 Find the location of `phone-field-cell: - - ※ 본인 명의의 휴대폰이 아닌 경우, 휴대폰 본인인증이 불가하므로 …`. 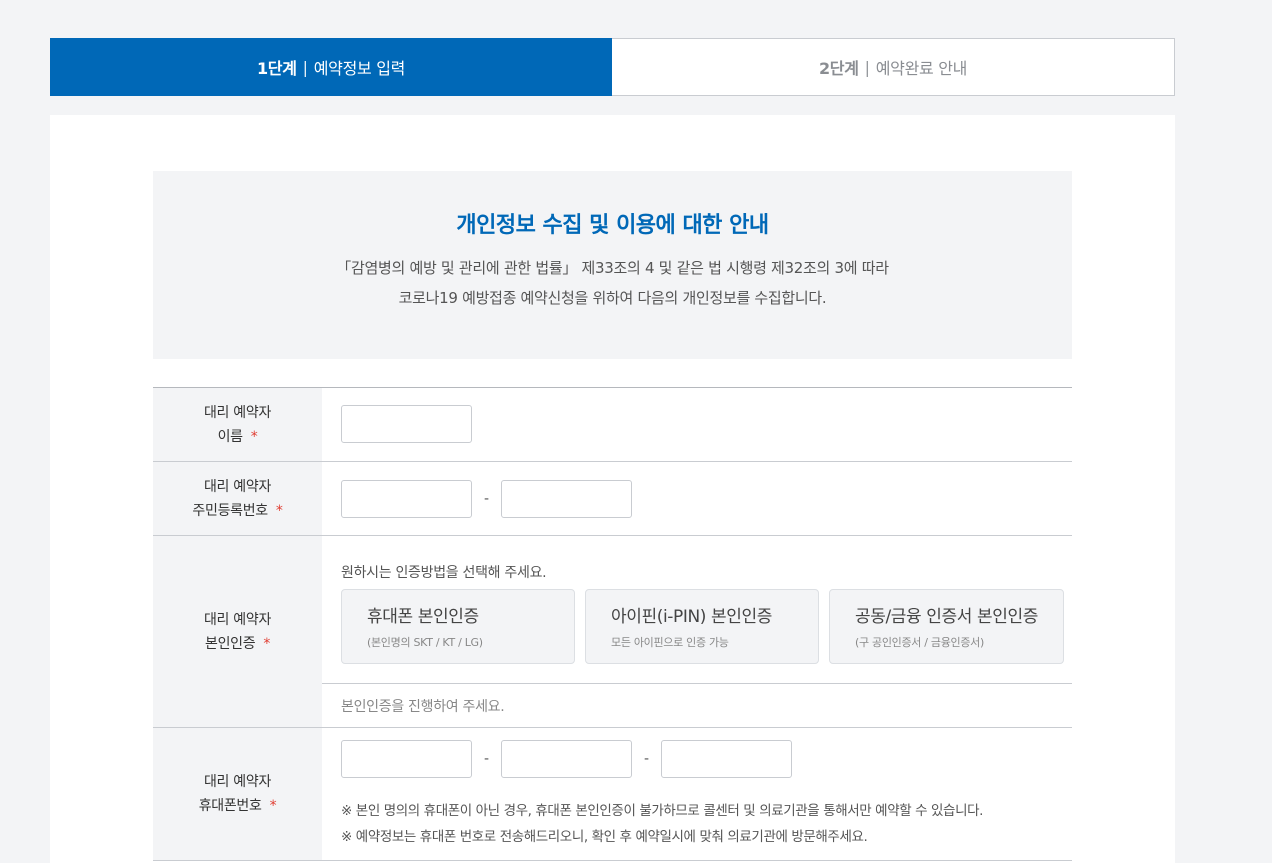

phone-field-cell: - - ※ 본인 명의의 휴대폰이 아닌 경우, 휴대폰 본인인증이 불가하므로 … is located at coordinates (697, 794).